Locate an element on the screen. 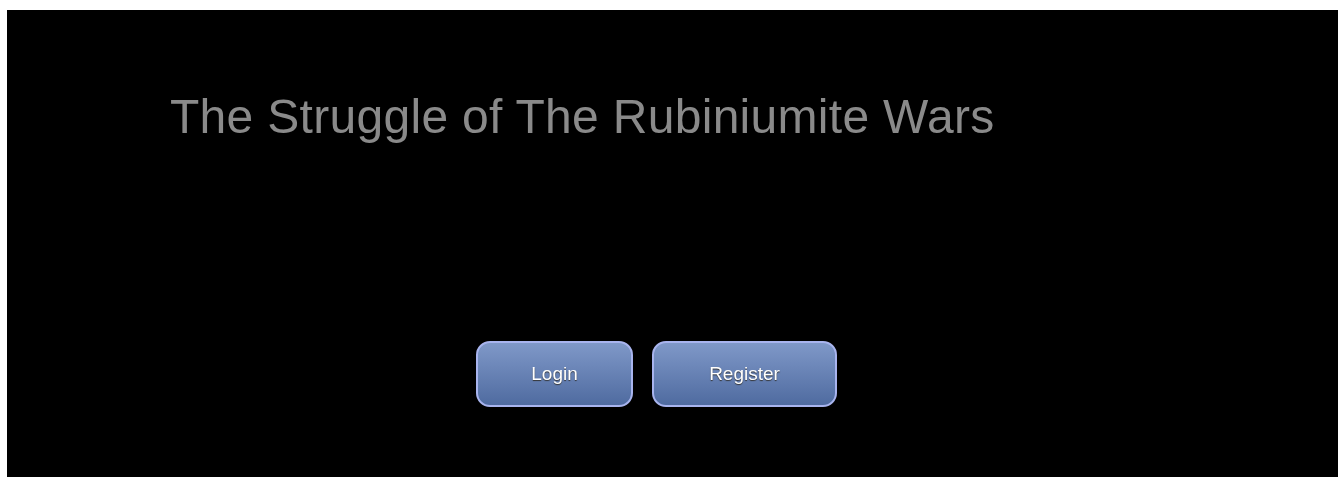 This screenshot has height=477, width=1338. page-title: The Struggle of The Rubiniumite Wars is located at coordinates (582, 117).